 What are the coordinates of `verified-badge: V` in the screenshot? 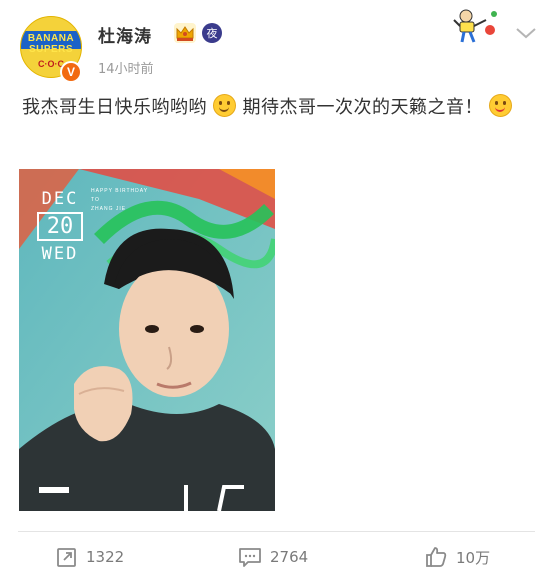 It's located at (71, 72).